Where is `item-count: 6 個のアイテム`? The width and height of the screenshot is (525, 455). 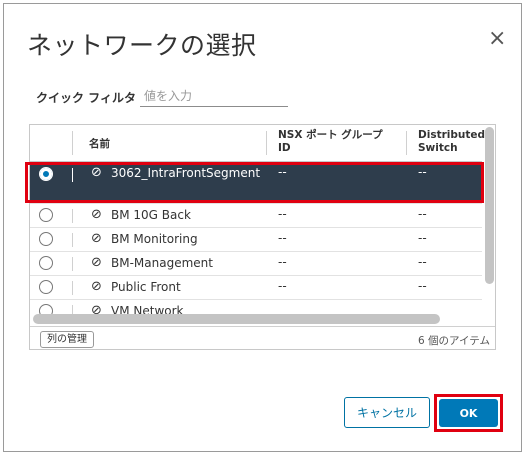 item-count: 6 個のアイテム is located at coordinates (454, 341).